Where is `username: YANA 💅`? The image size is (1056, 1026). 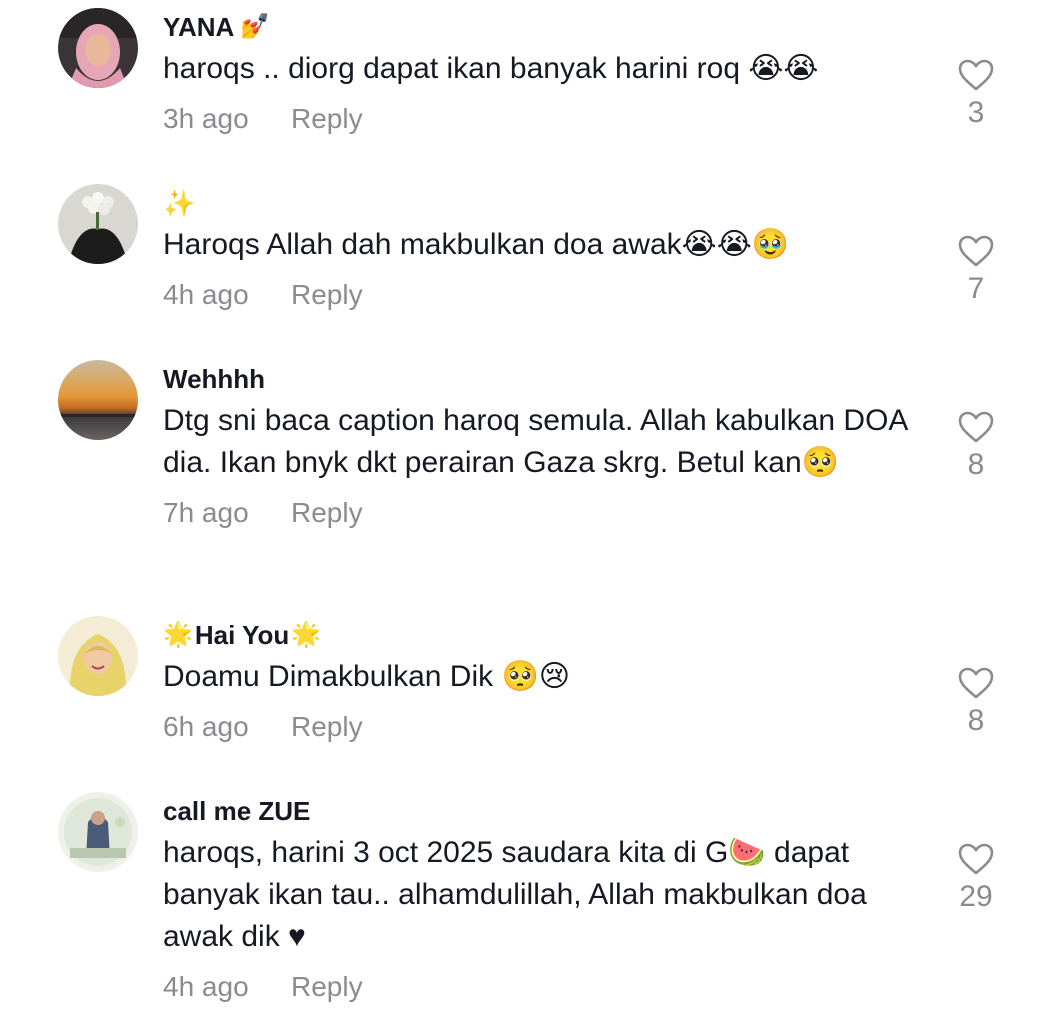
username: YANA 💅 is located at coordinates (543, 27).